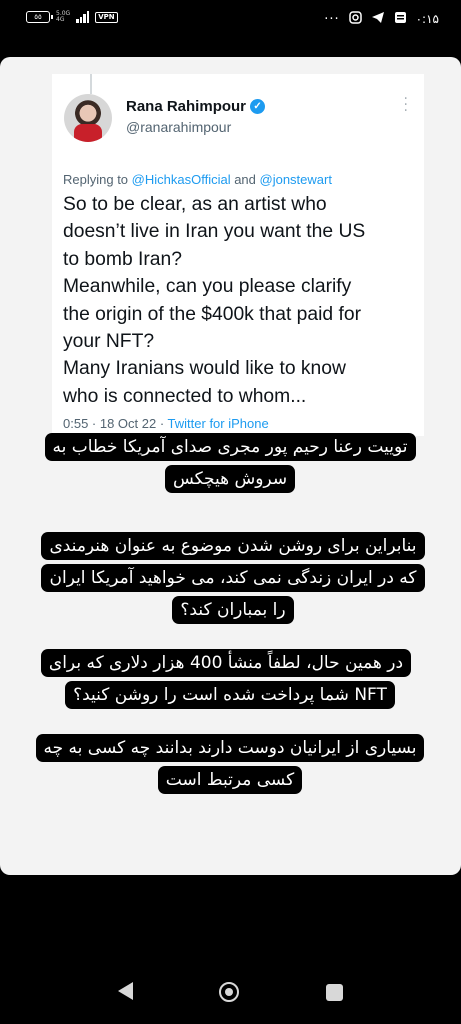  What do you see at coordinates (60, 19) in the screenshot?
I see `network-sub: 4G` at bounding box center [60, 19].